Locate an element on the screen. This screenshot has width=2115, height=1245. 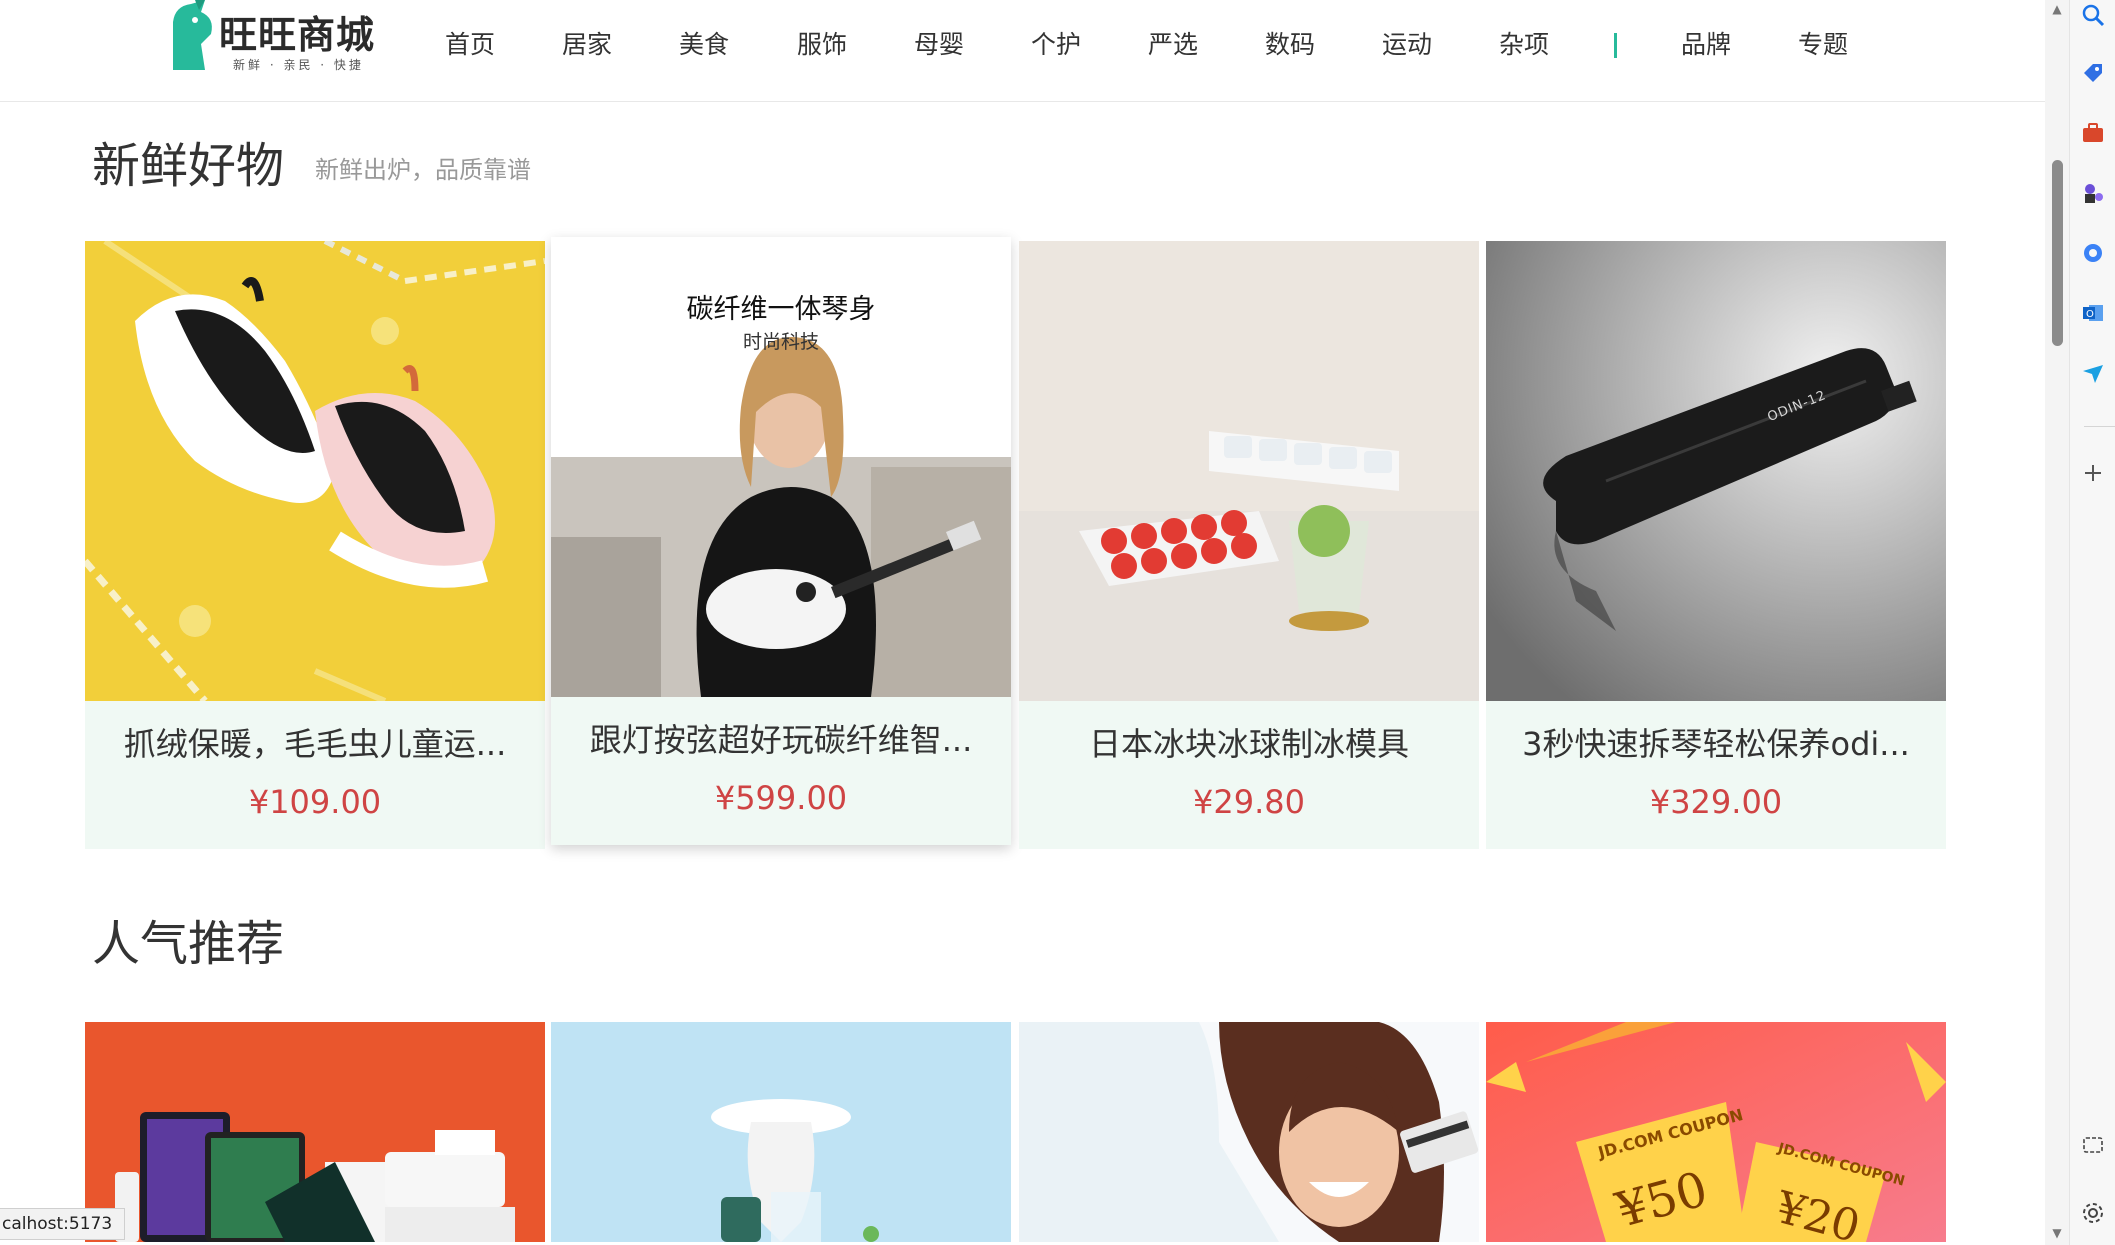
site-logo: 旺旺商城 新鲜 · 亲民 · 快捷 is located at coordinates (275, 37).